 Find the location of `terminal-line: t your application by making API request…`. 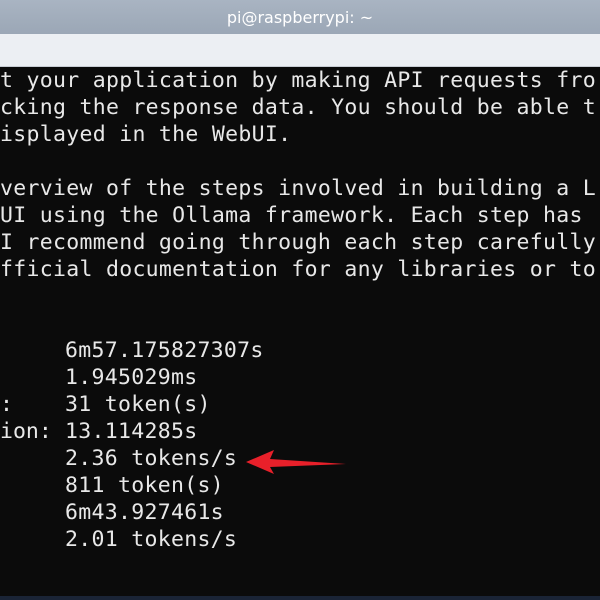

terminal-line: t your application by making API request… is located at coordinates (298, 80).